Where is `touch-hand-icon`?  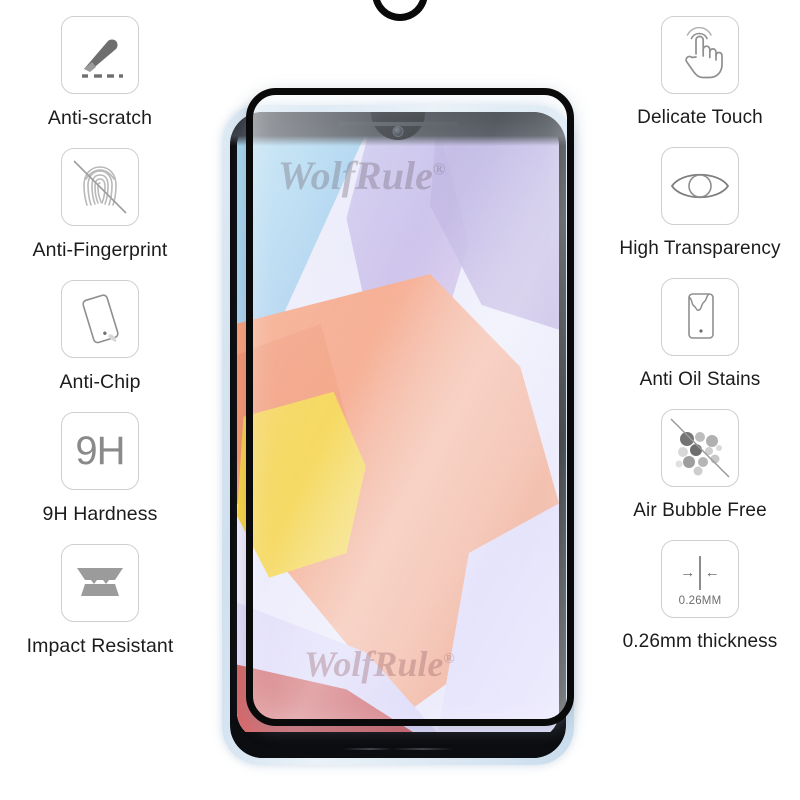 touch-hand-icon is located at coordinates (700, 55).